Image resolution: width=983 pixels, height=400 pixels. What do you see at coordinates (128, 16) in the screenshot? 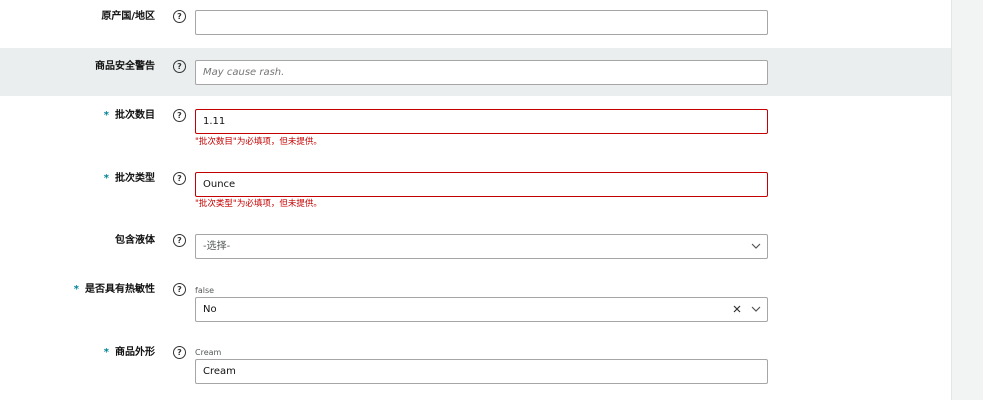
I see `origin-label: 原产国/地区` at bounding box center [128, 16].